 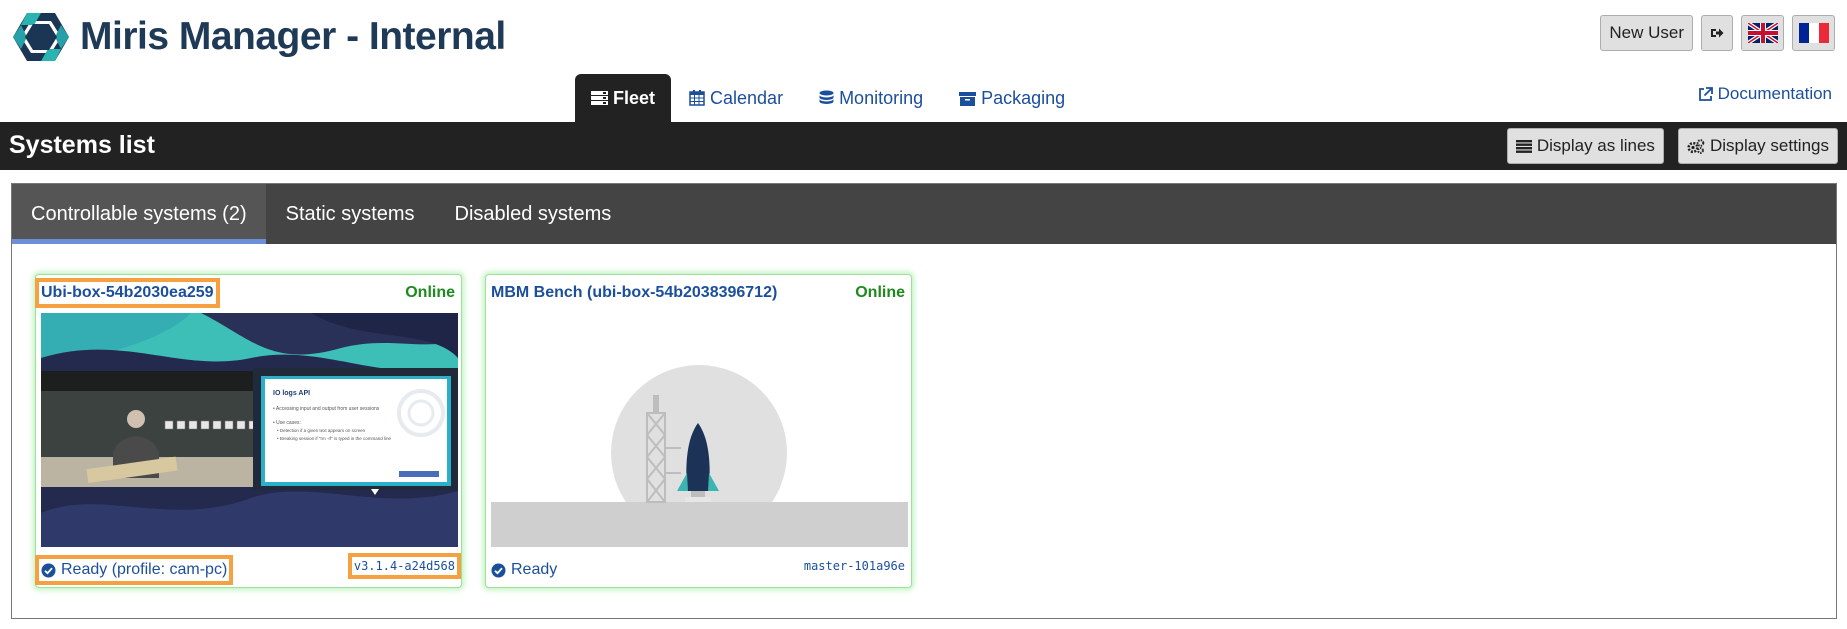 I want to click on nav-fleet: Fleet, so click(x=623, y=98).